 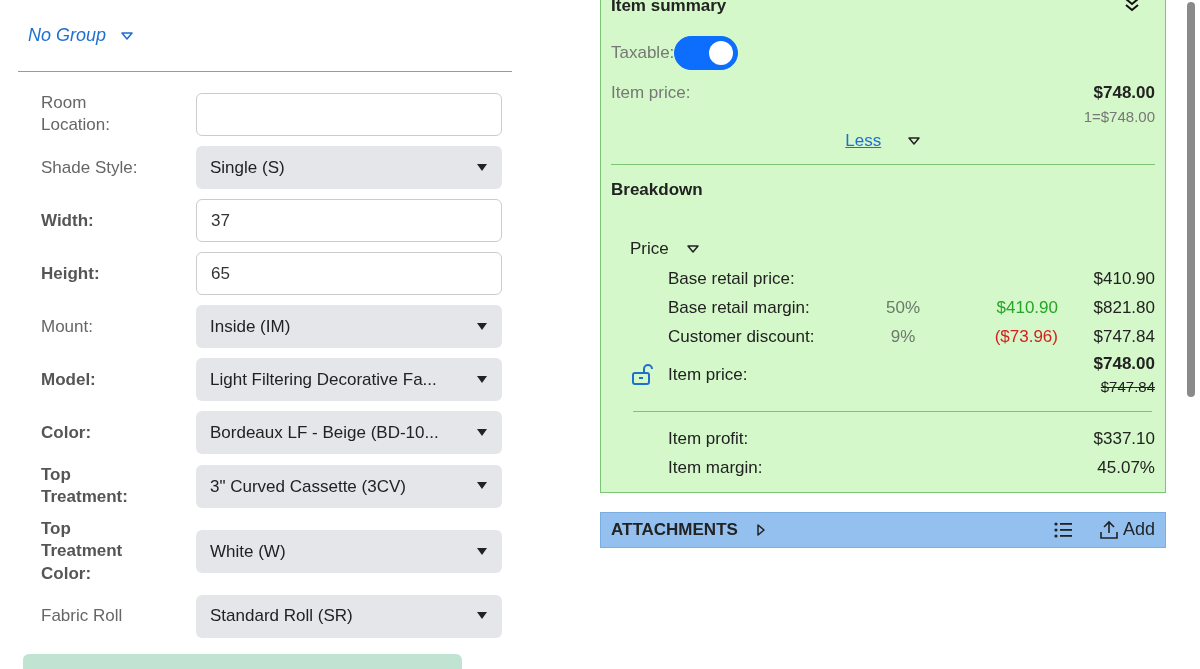 What do you see at coordinates (69, 379) in the screenshot?
I see `field-label: Model:` at bounding box center [69, 379].